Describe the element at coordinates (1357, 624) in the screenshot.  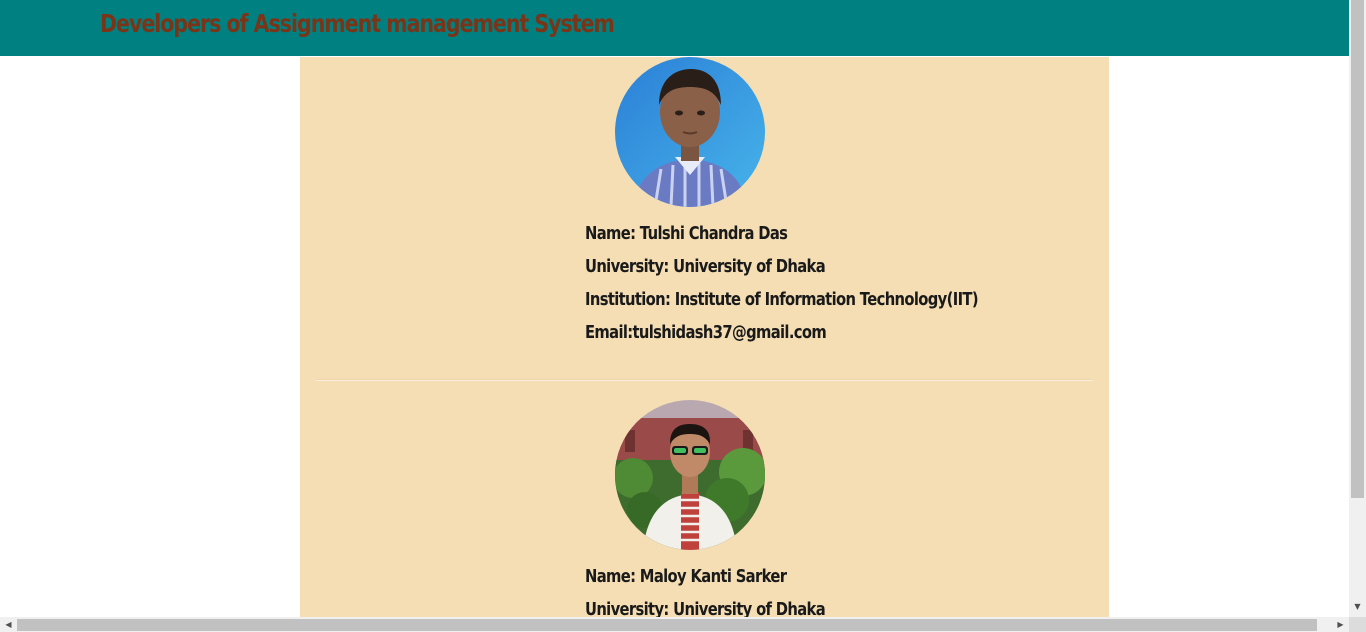
I see `scrollbar-corner` at that location.